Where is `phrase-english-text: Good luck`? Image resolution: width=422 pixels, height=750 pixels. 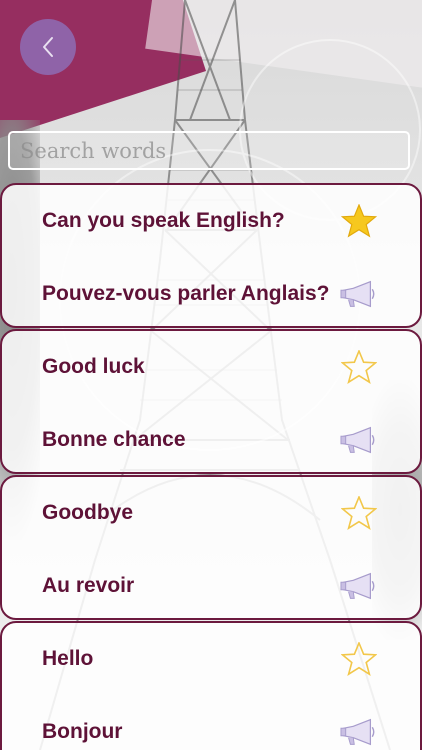
phrase-english-text: Good luck is located at coordinates (93, 366).